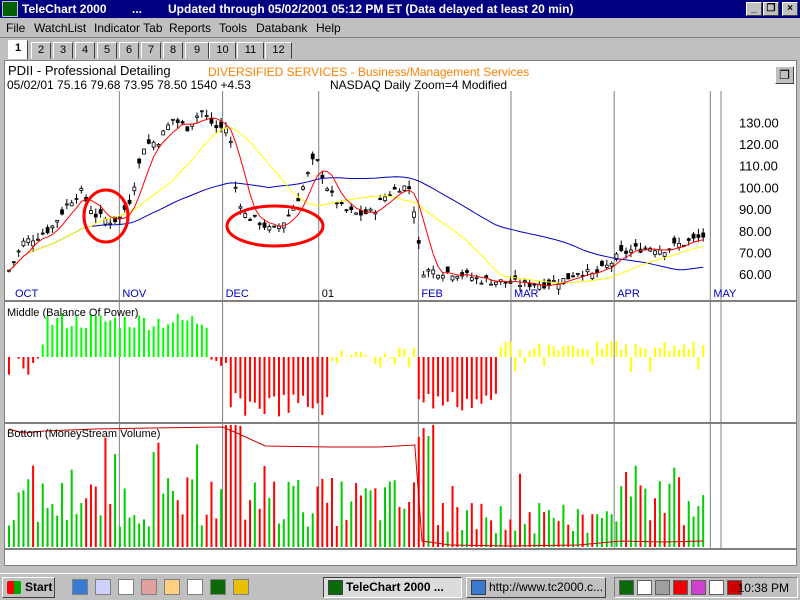 This screenshot has width=800, height=600. I want to click on menu-help: Help, so click(328, 28).